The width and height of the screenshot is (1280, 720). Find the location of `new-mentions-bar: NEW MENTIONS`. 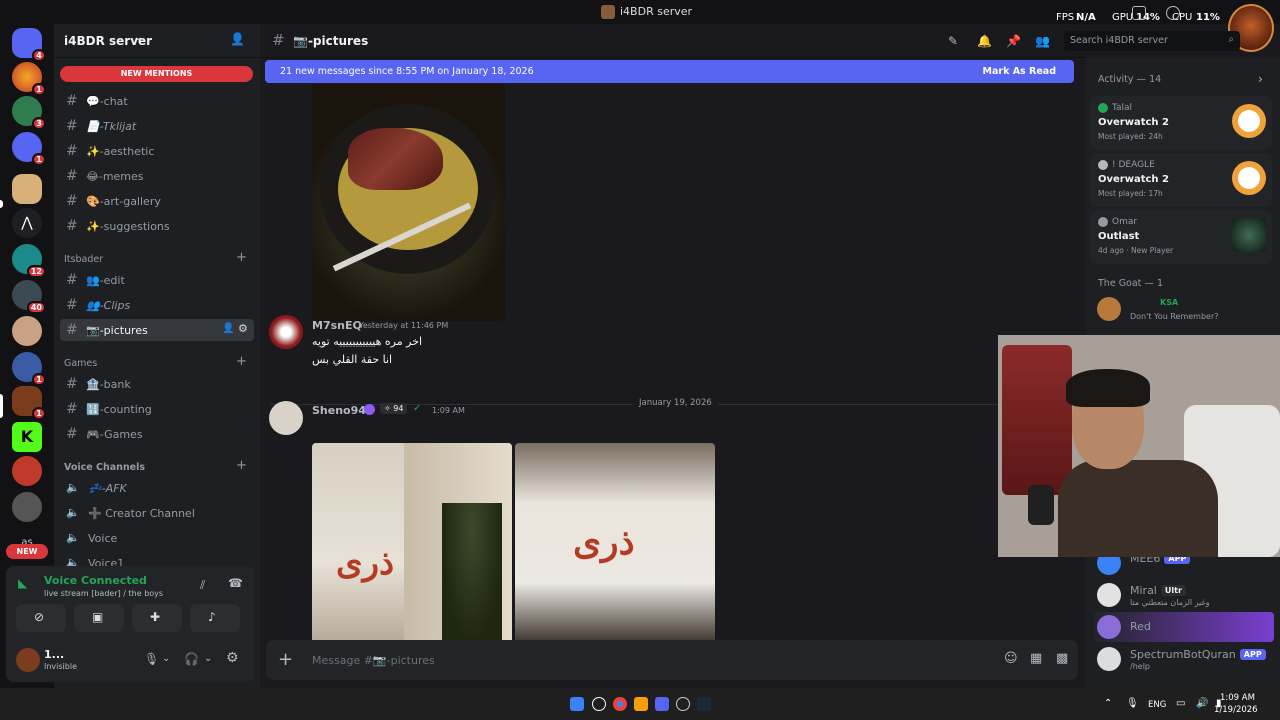

new-mentions-bar: NEW MENTIONS is located at coordinates (156, 74).